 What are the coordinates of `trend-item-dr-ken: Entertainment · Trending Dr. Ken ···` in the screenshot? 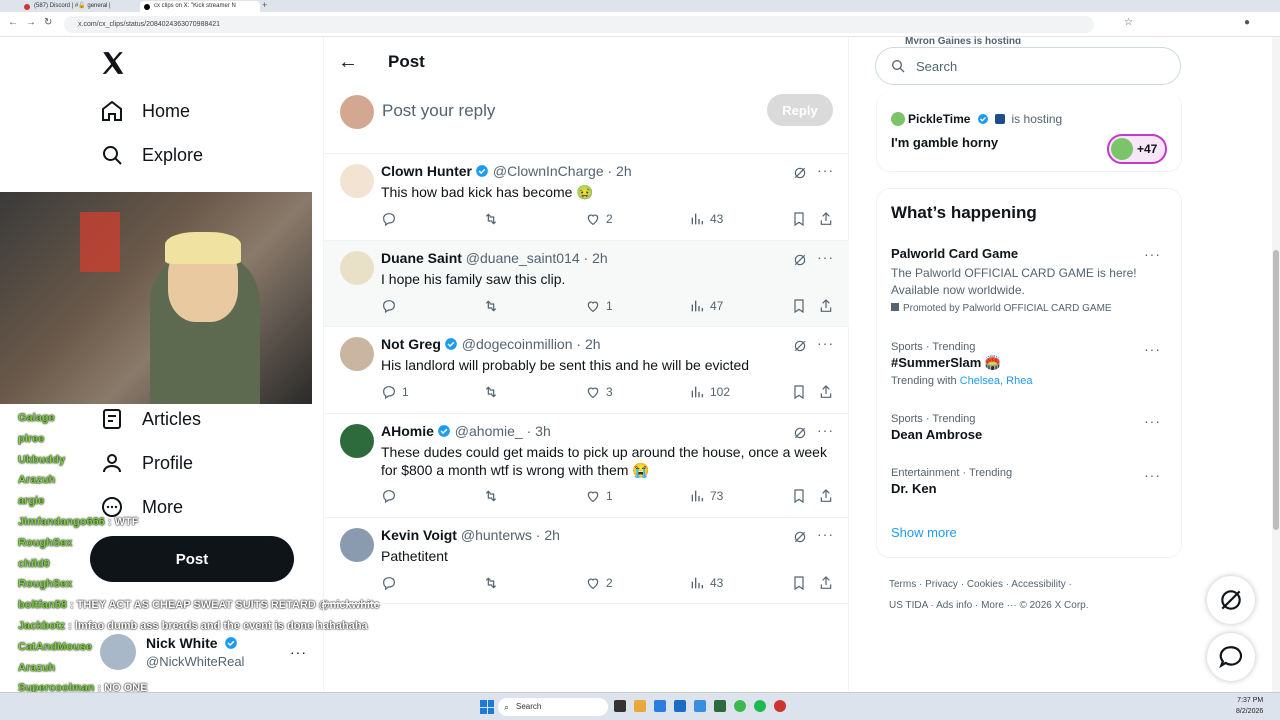 It's located at (1031, 481).